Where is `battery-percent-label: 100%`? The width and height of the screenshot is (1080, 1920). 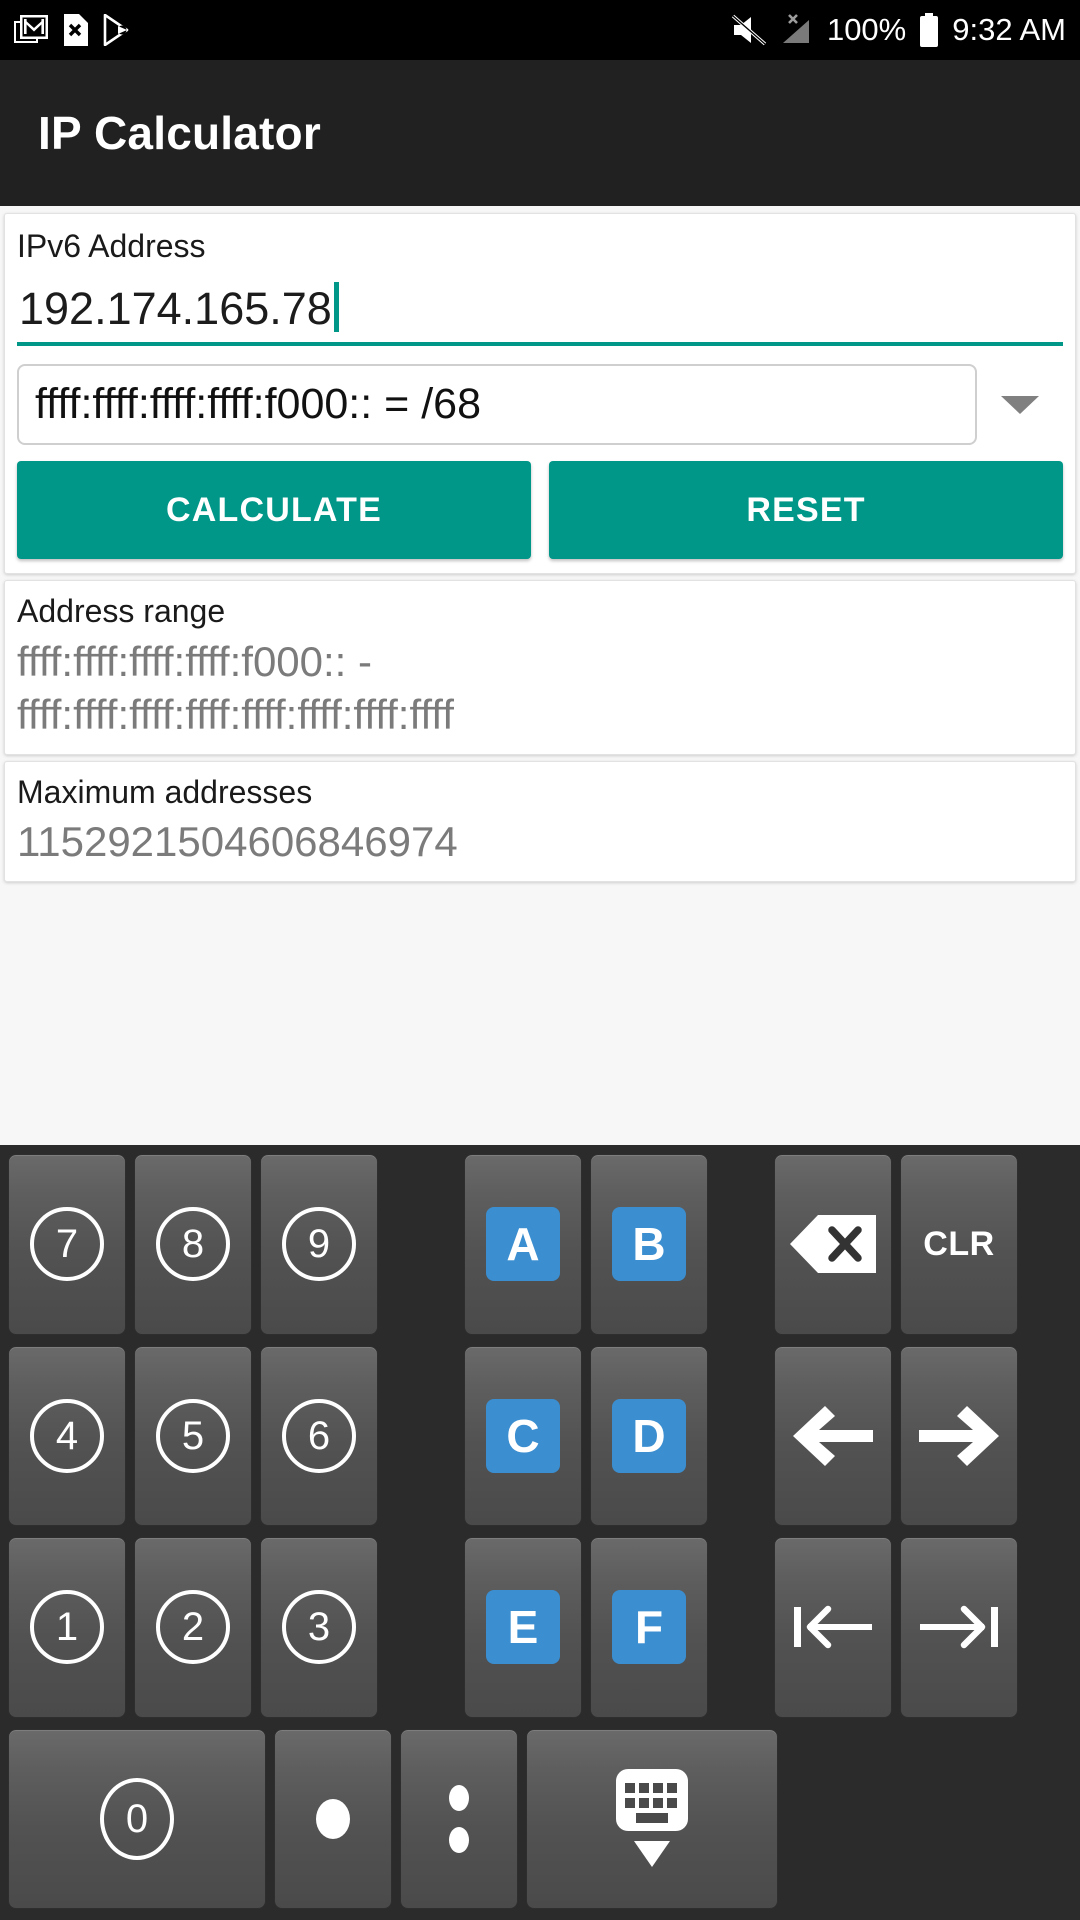 battery-percent-label: 100% is located at coordinates (866, 29).